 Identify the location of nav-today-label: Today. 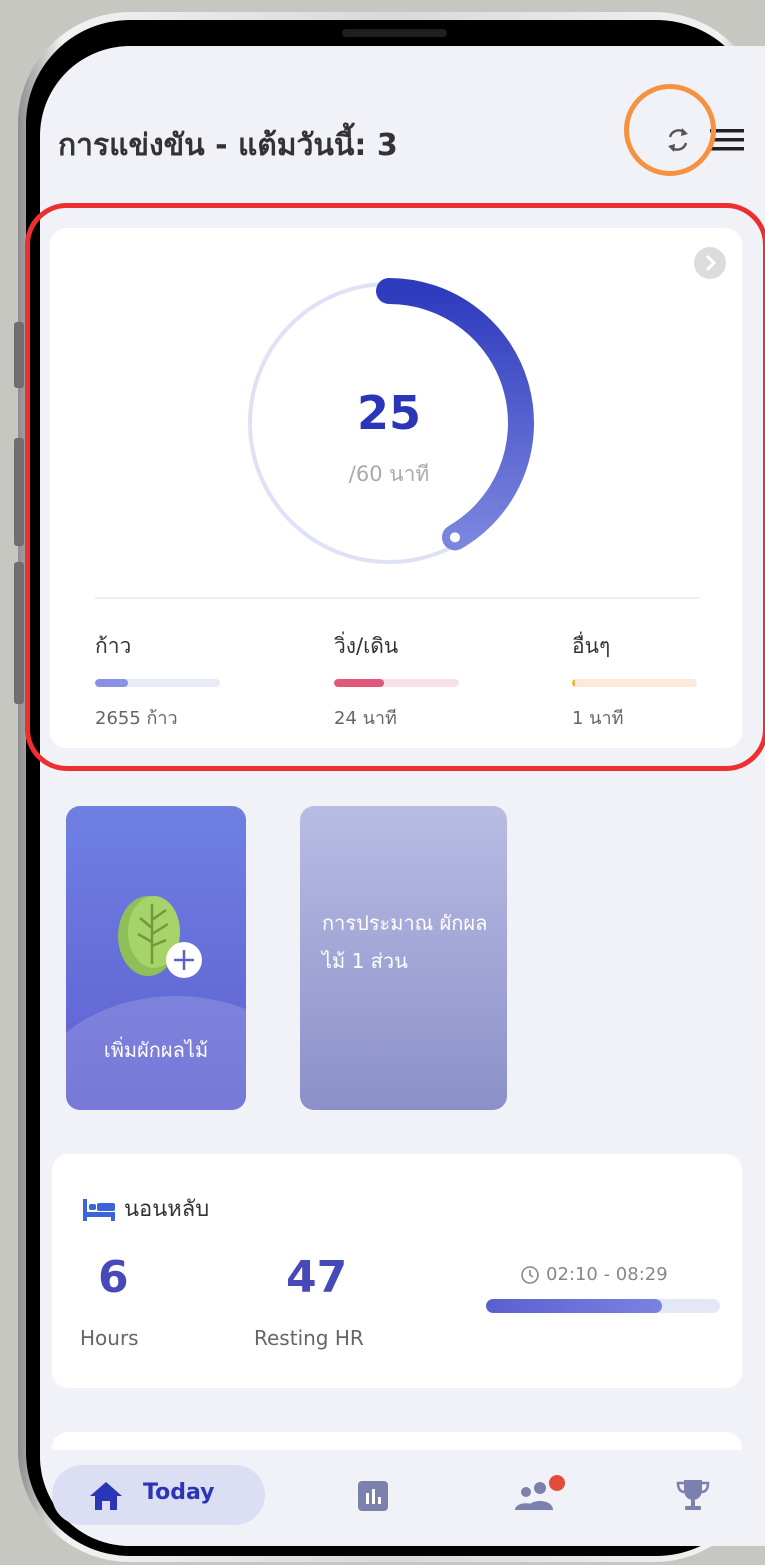
(178, 1492).